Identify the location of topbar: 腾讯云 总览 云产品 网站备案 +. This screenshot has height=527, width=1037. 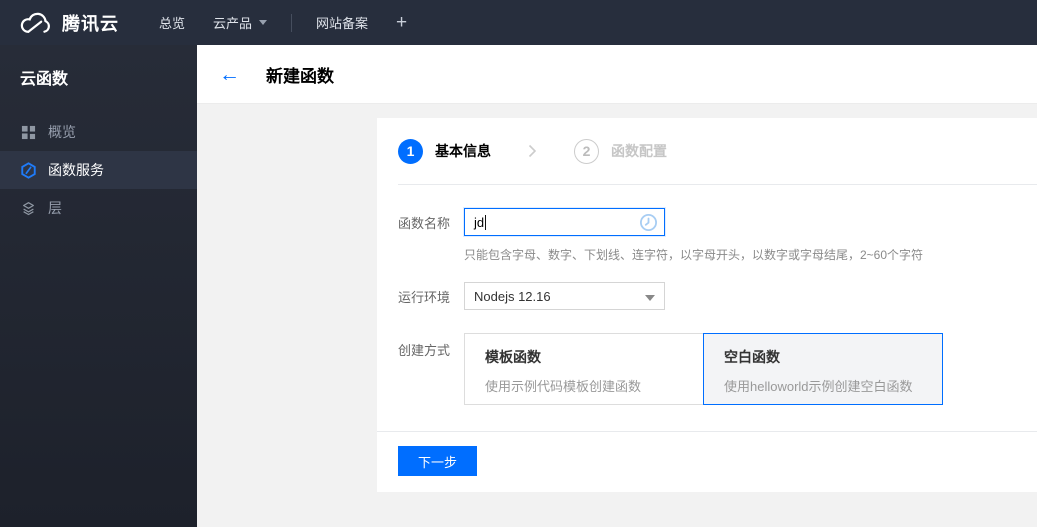
(518, 22).